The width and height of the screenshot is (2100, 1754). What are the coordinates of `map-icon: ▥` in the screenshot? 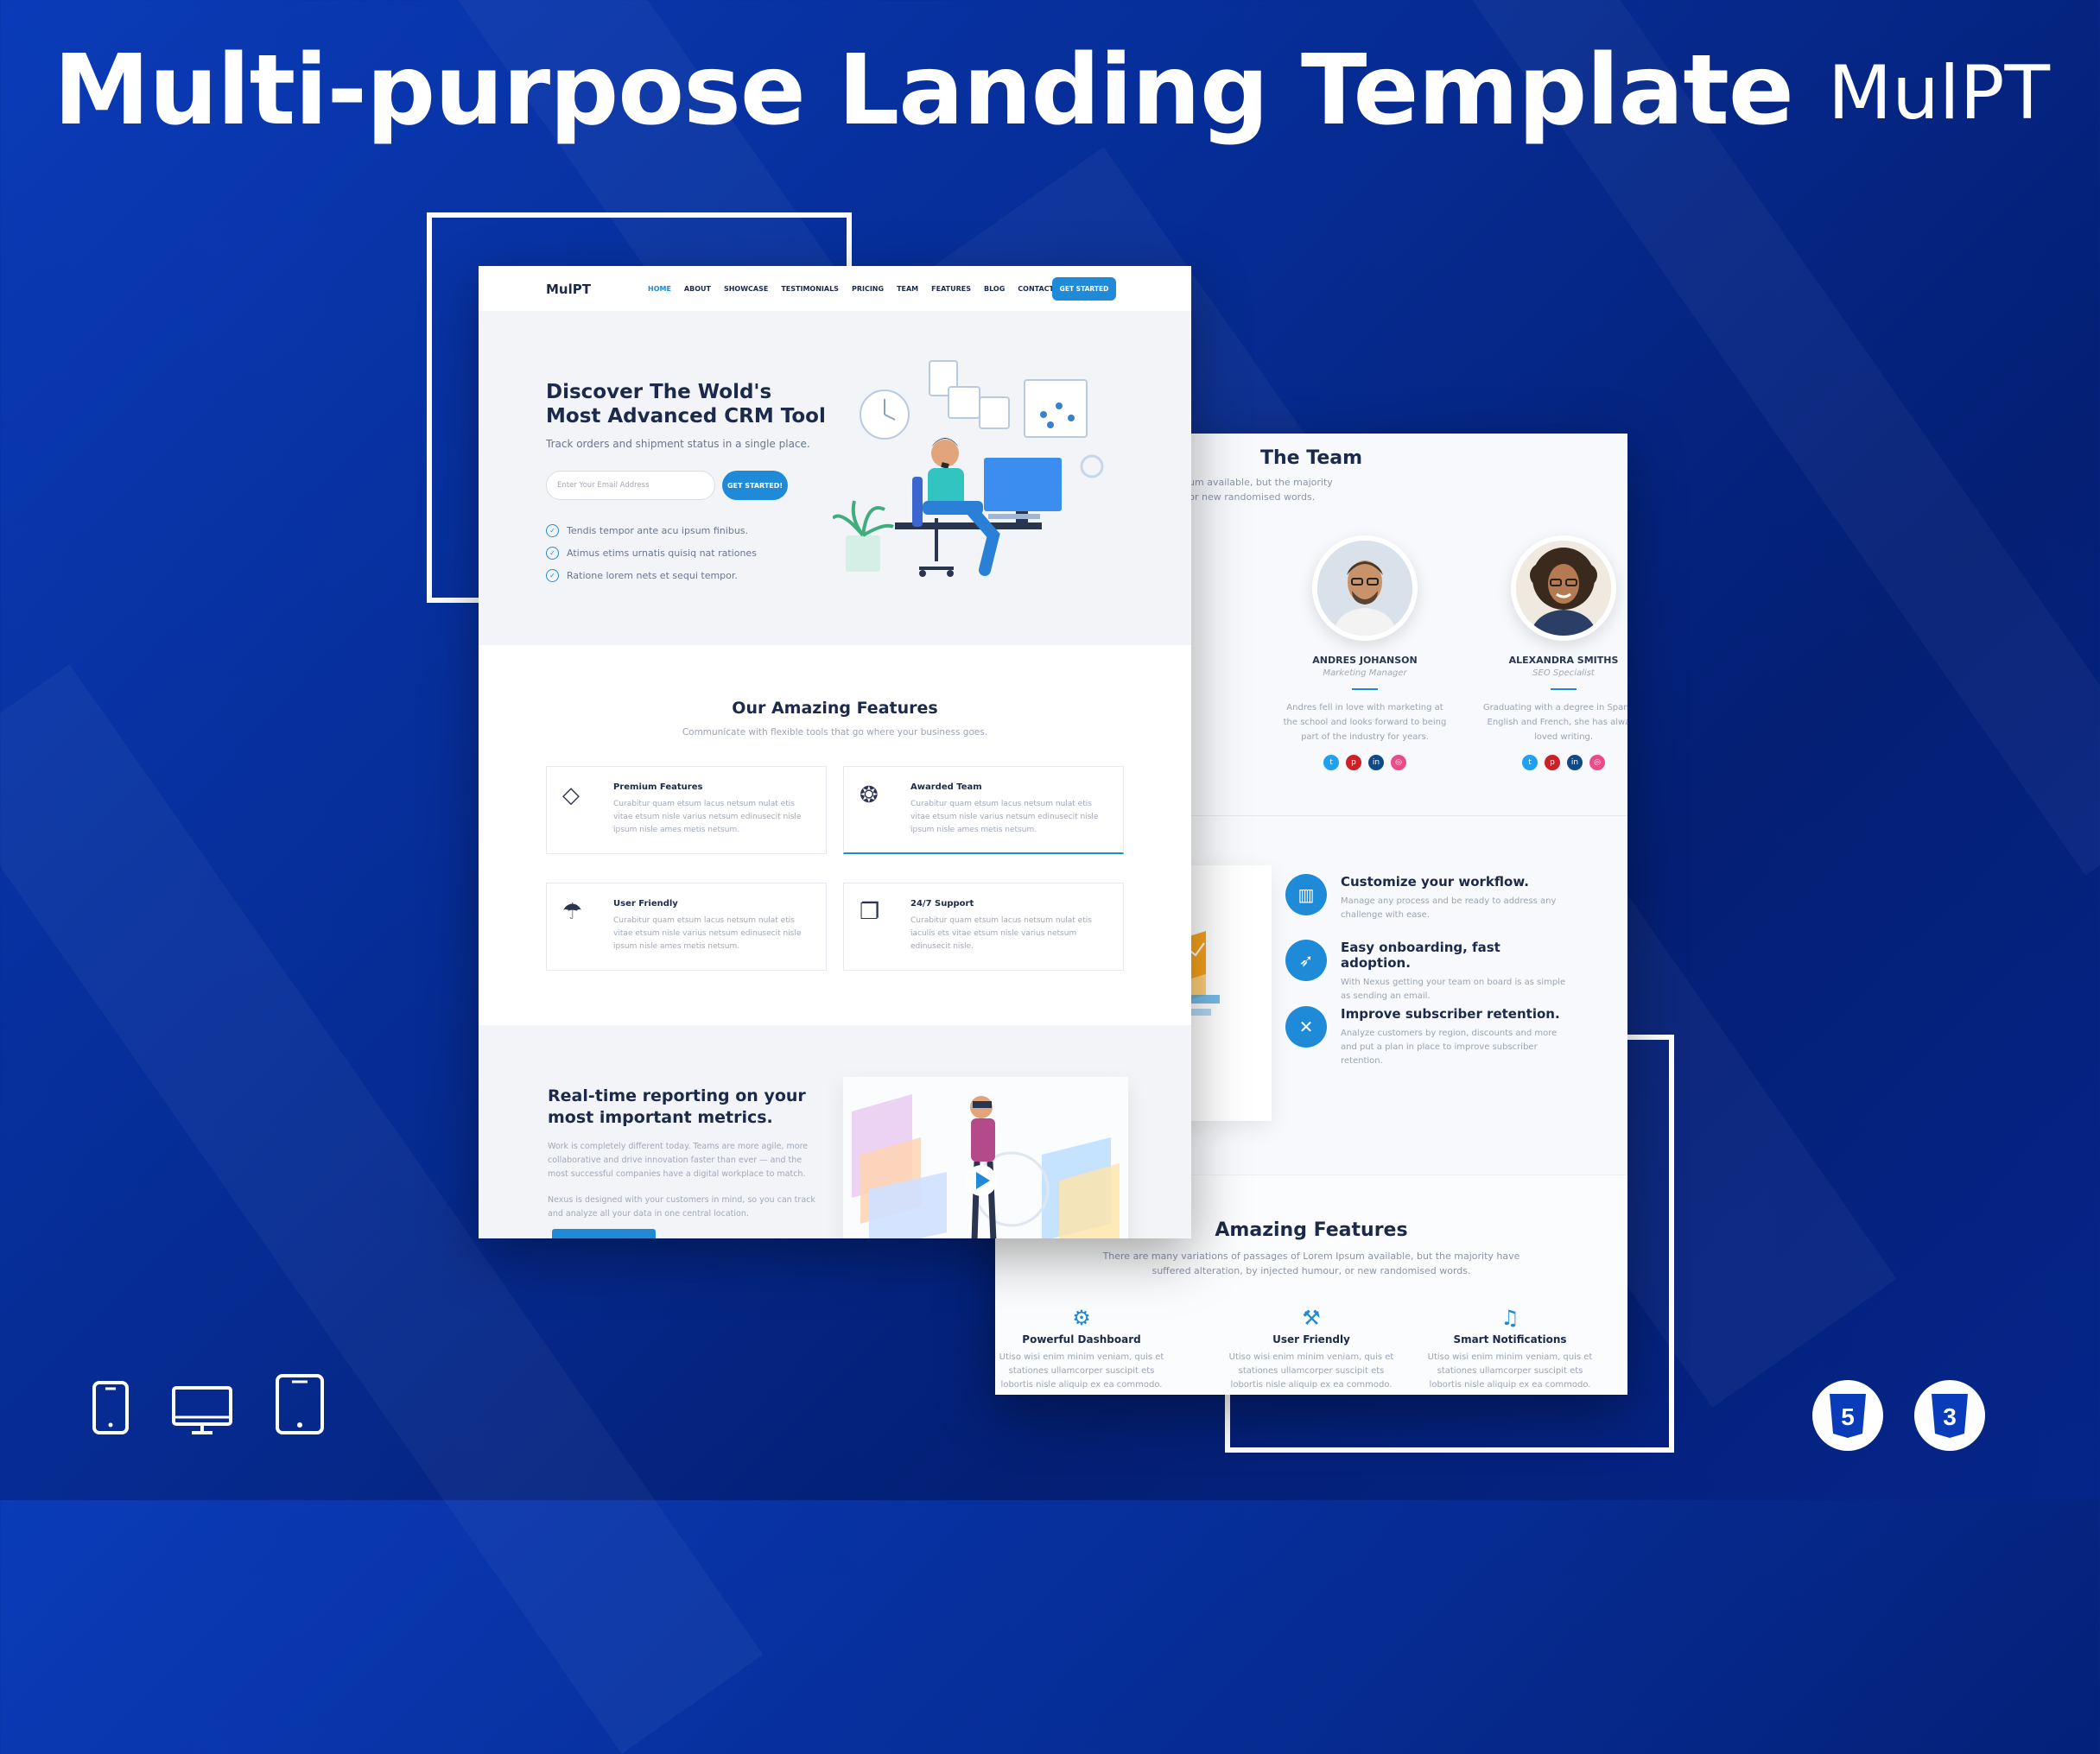 It's located at (1306, 894).